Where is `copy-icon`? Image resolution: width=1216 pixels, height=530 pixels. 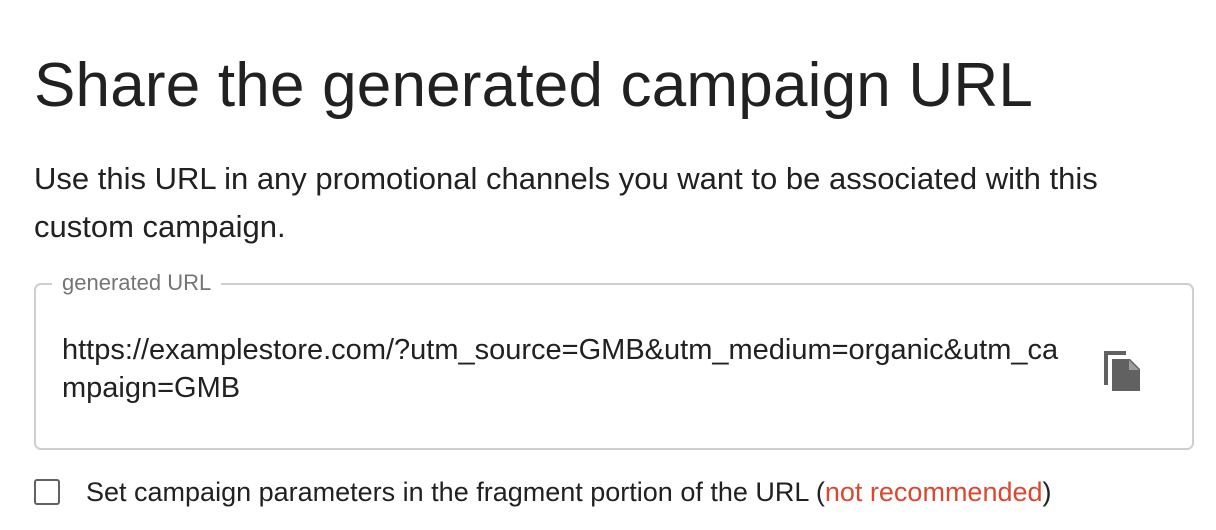
copy-icon is located at coordinates (1122, 371).